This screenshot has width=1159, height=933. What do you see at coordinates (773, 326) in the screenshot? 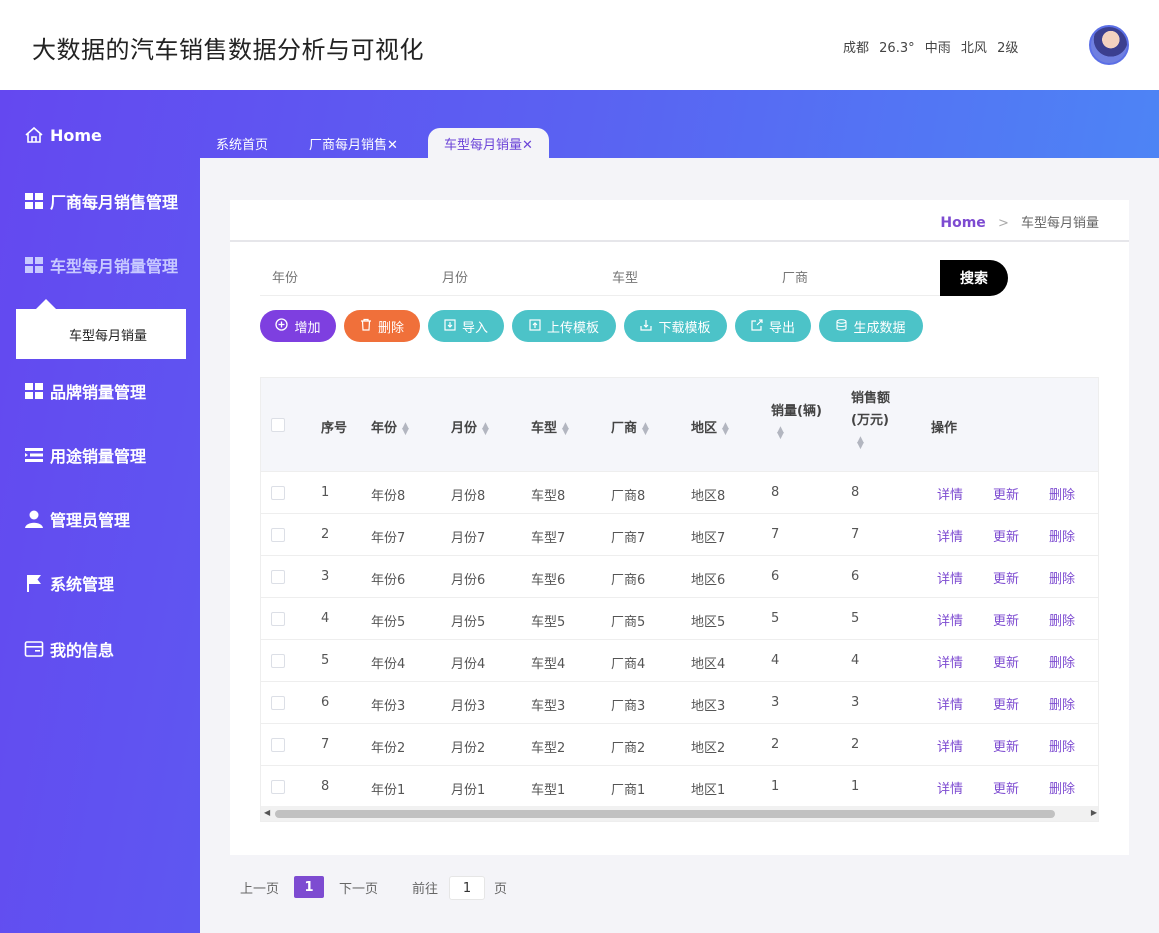
I see `export-button: 导出` at bounding box center [773, 326].